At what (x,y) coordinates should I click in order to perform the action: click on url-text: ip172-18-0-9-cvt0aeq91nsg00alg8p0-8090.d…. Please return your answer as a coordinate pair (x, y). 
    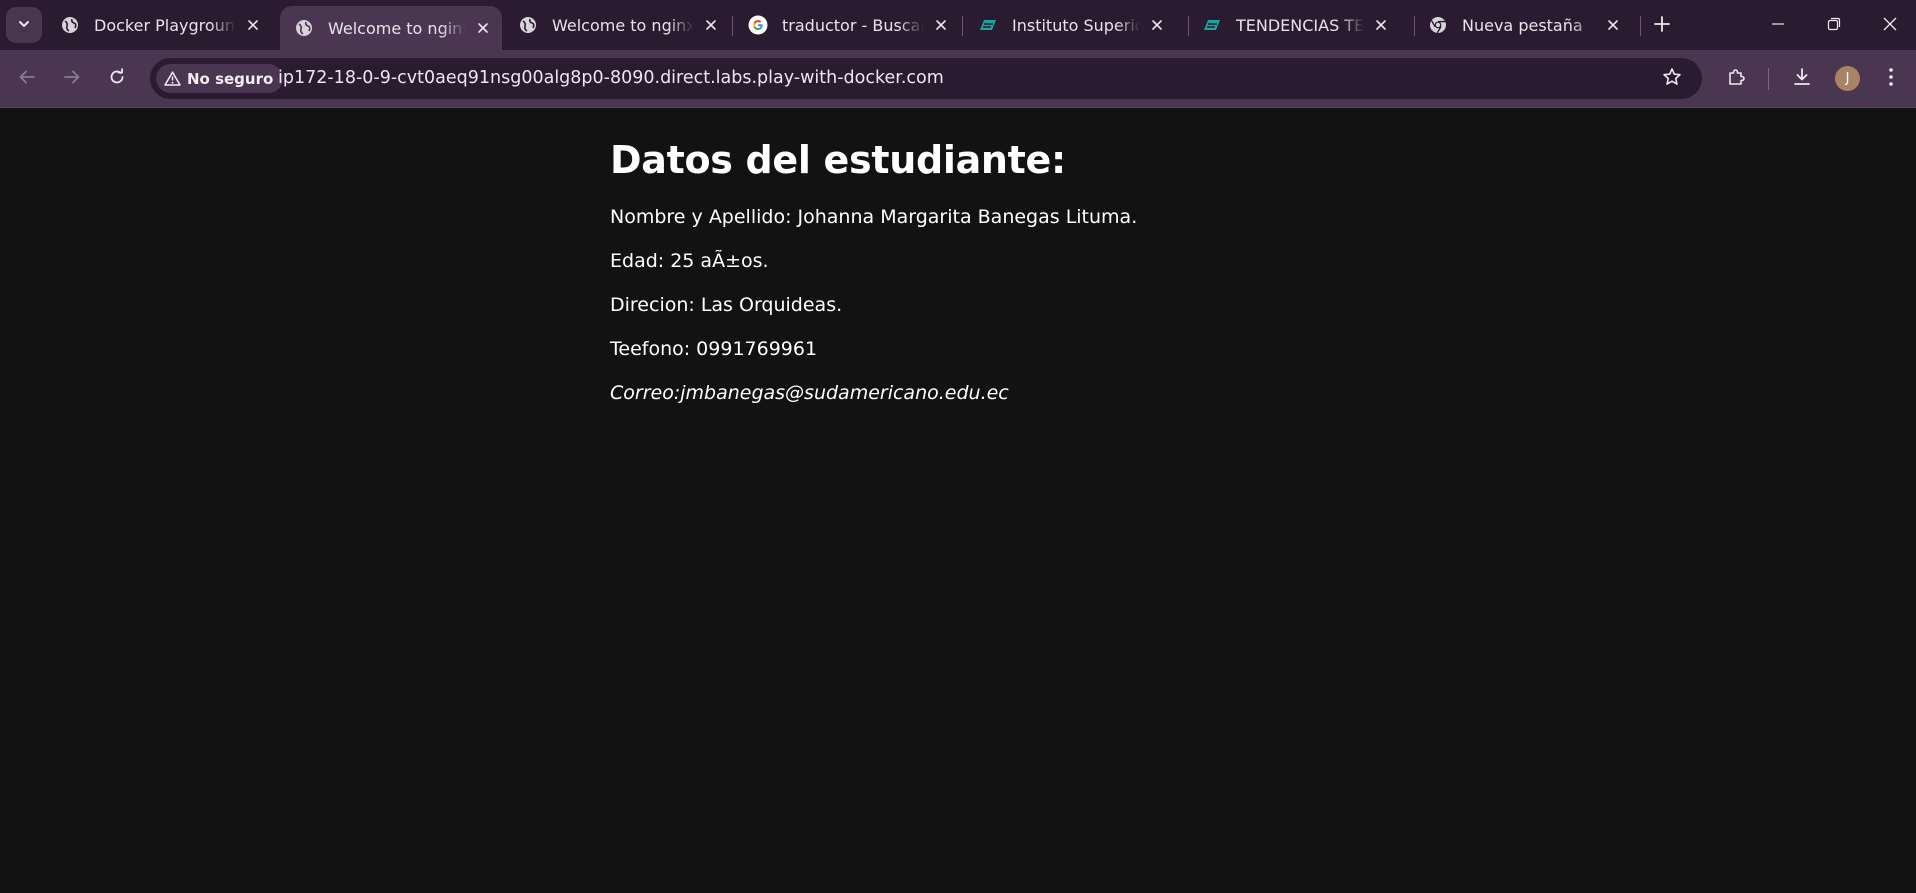
    Looking at the image, I should click on (611, 78).